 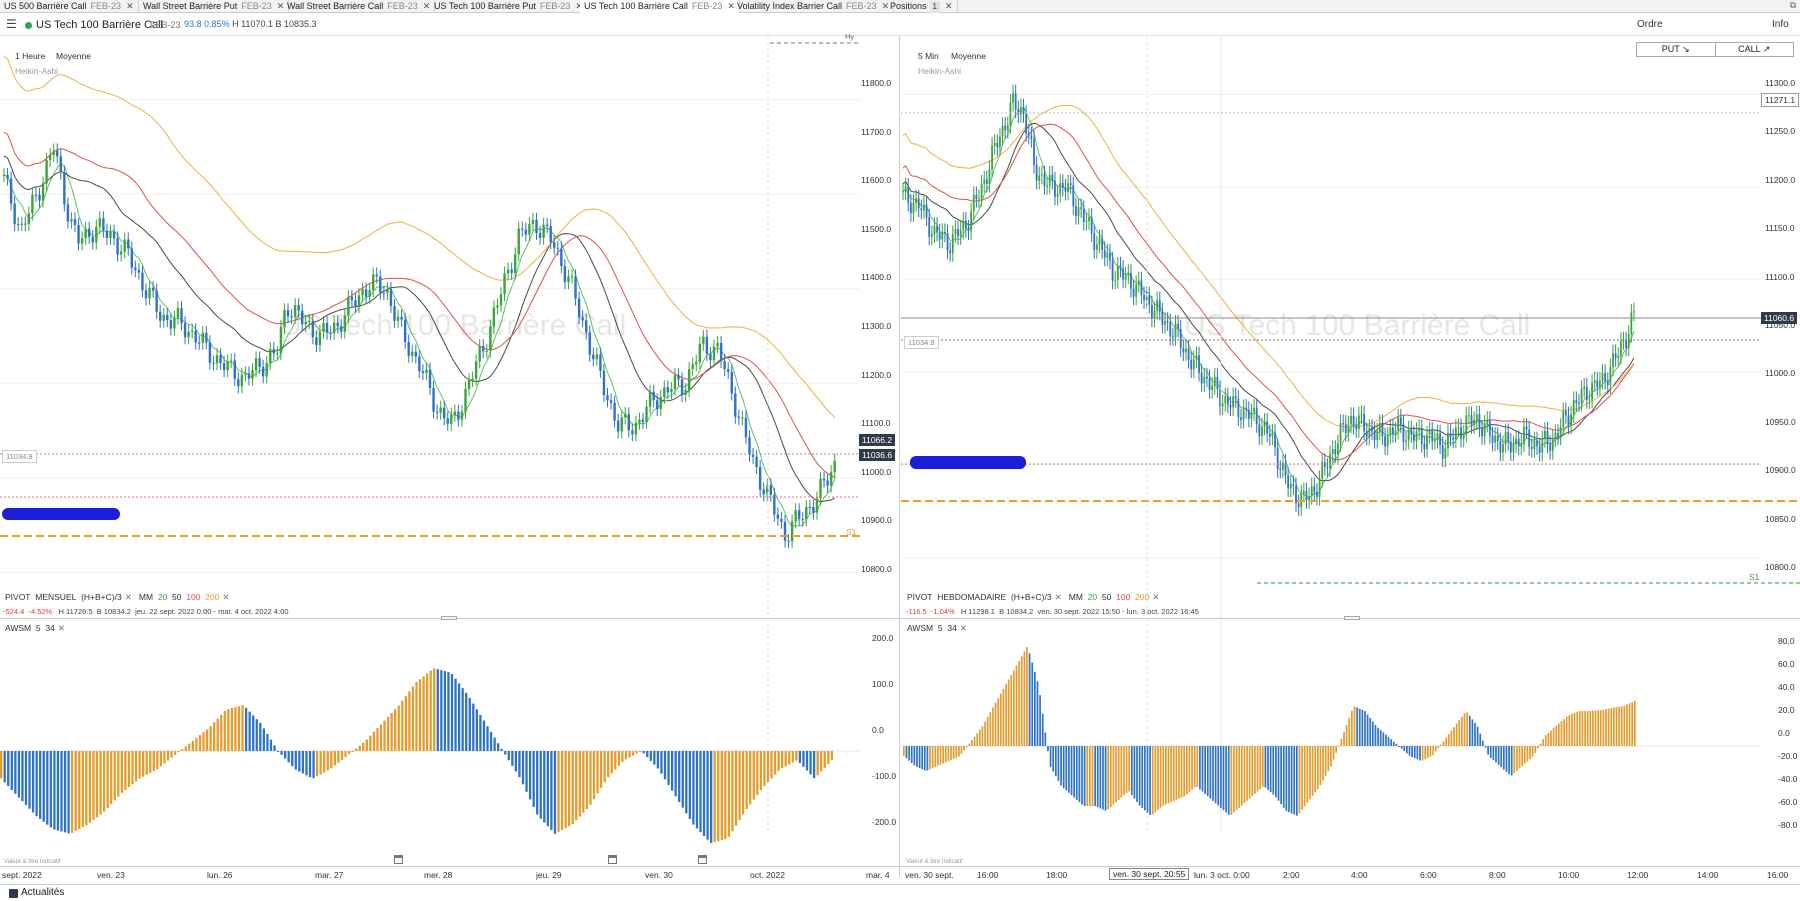 I want to click on menu-icon: ☰, so click(x=11, y=24).